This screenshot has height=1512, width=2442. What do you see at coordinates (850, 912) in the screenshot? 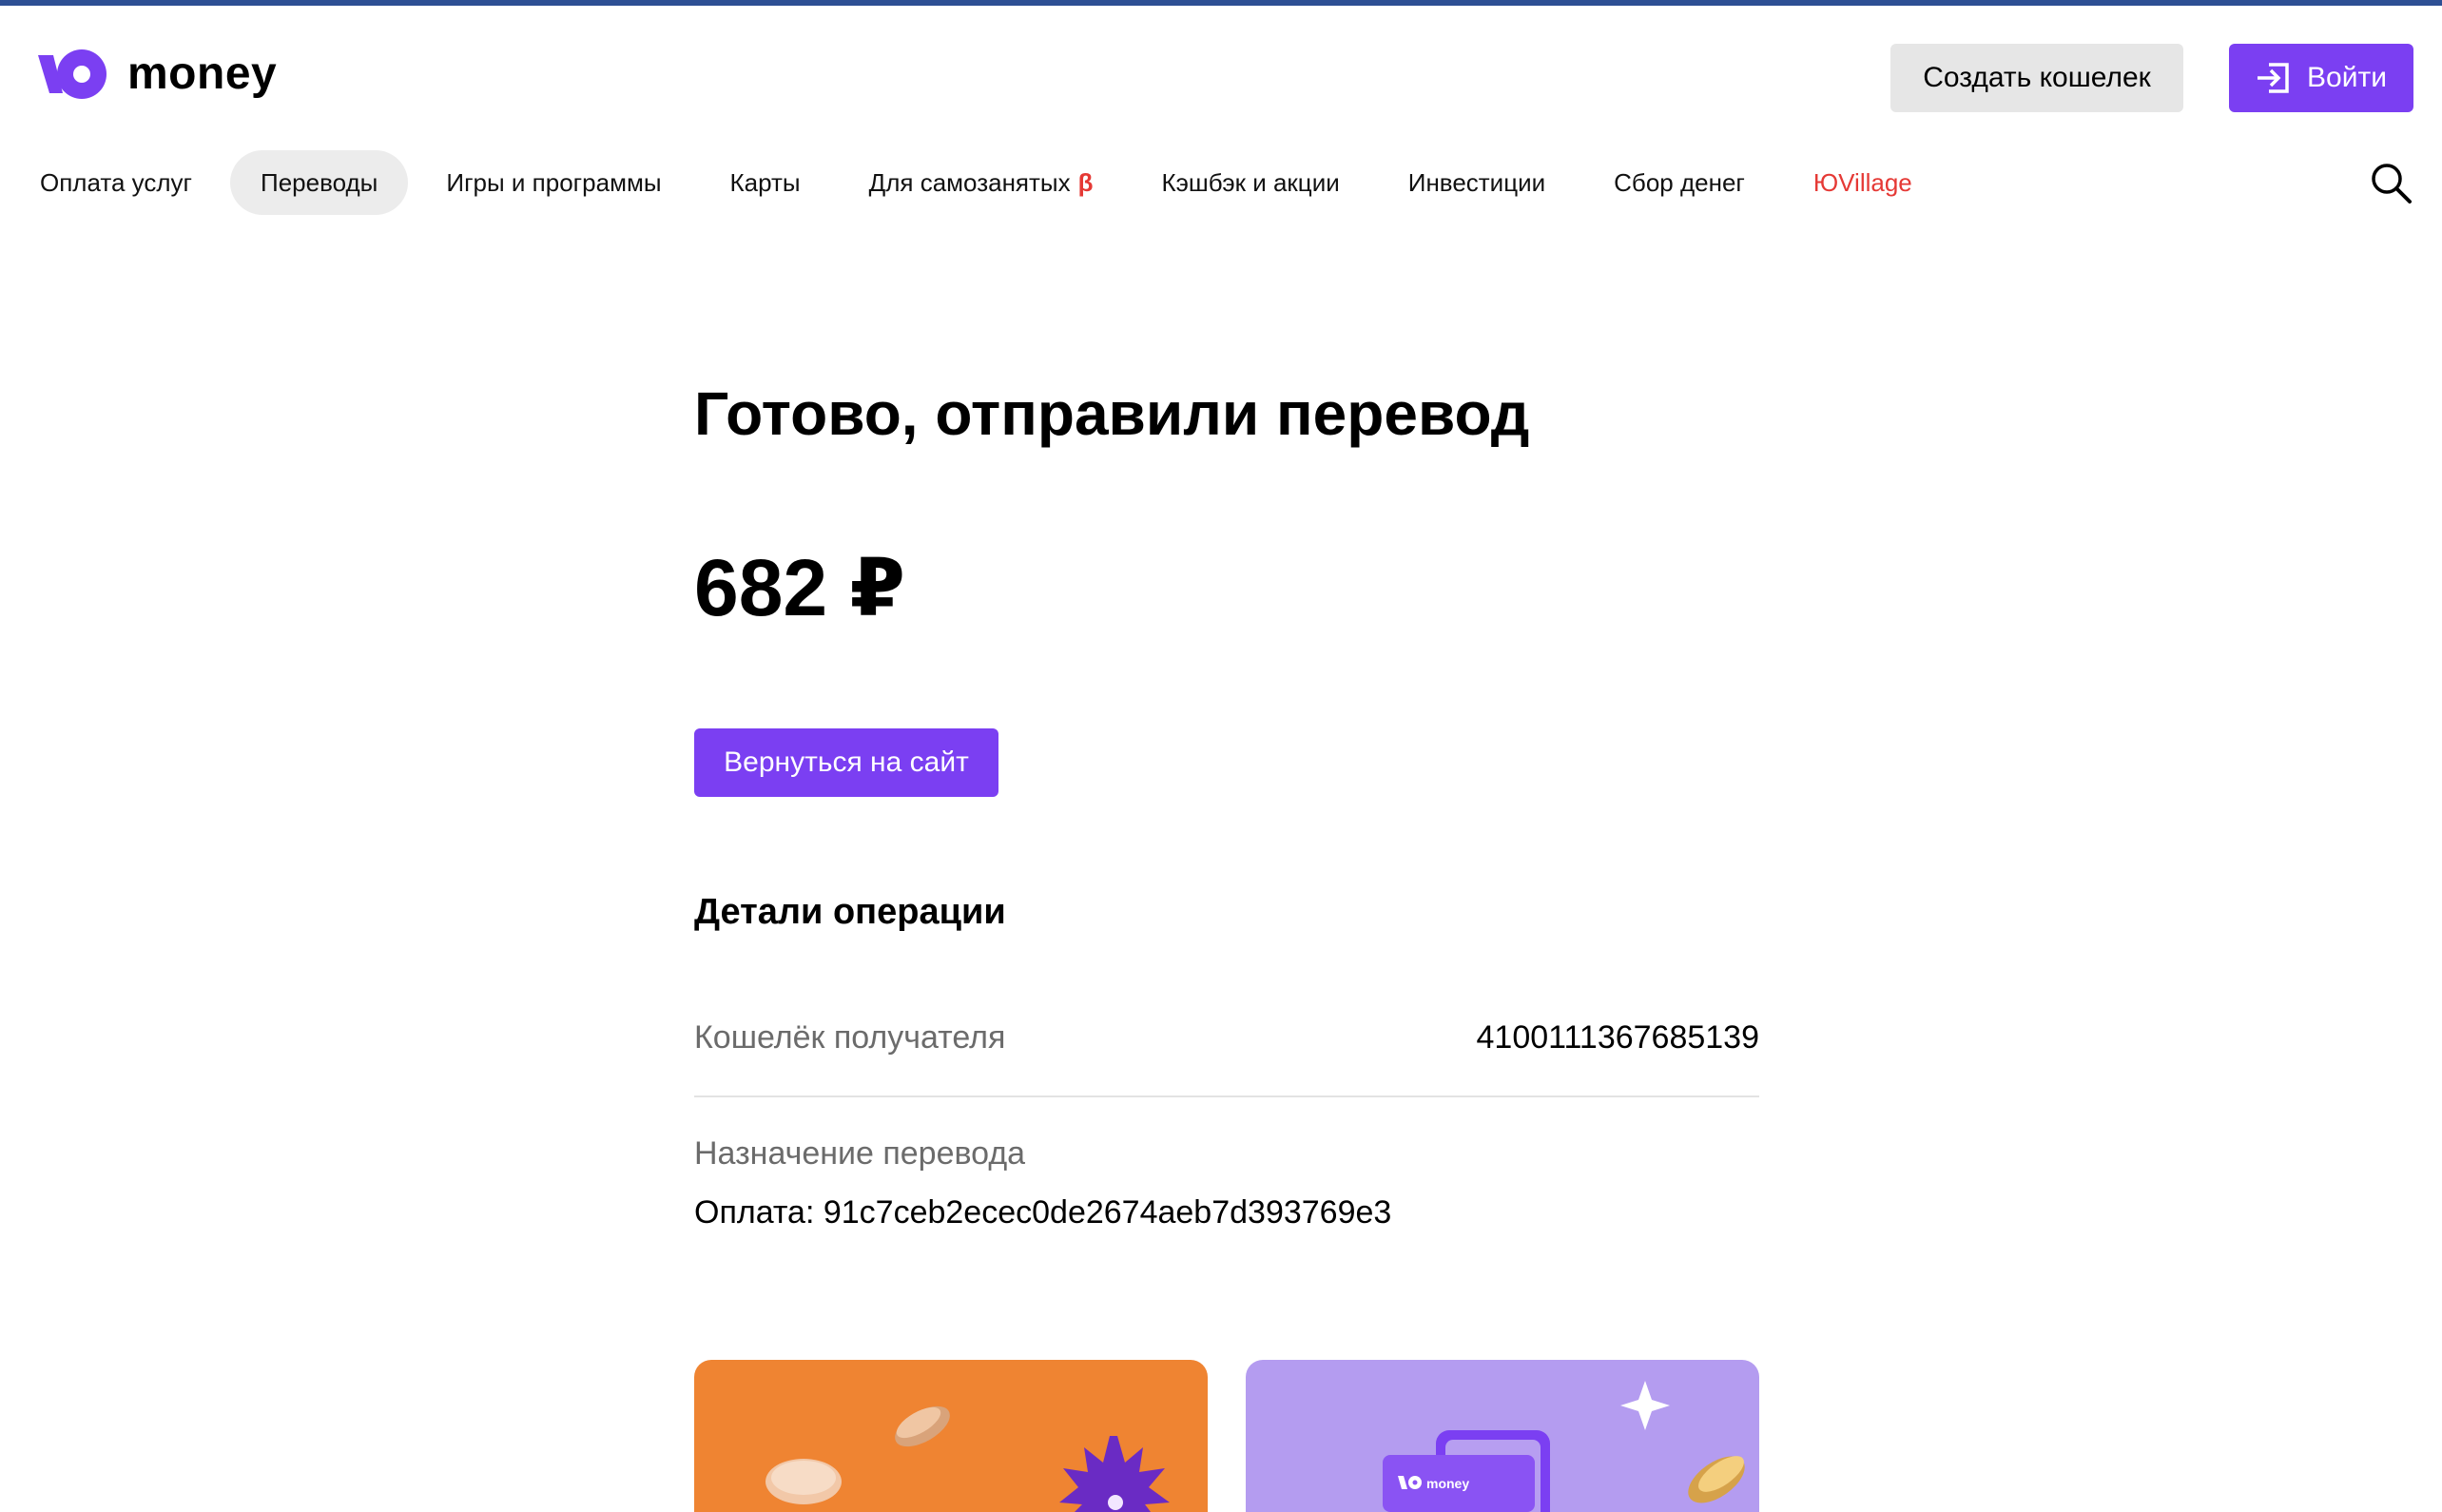
I see `details-heading: Детали операции` at bounding box center [850, 912].